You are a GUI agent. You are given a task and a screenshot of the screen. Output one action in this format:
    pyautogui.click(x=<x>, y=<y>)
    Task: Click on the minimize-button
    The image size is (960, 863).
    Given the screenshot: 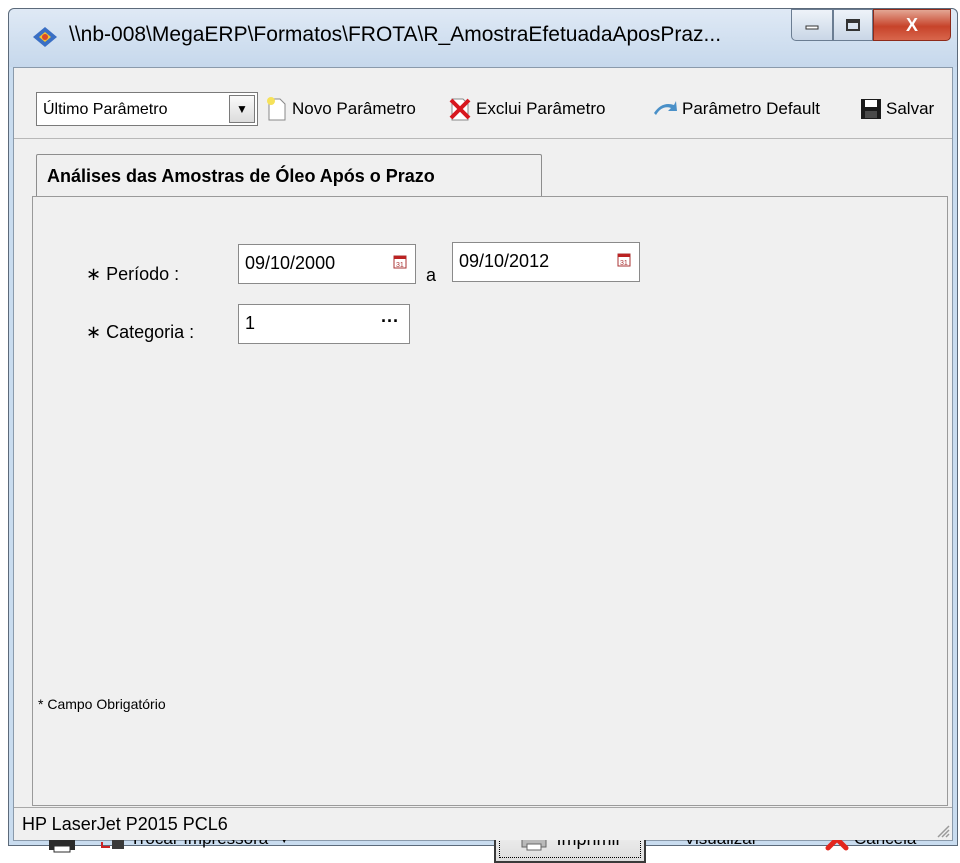 What is the action you would take?
    pyautogui.click(x=812, y=25)
    